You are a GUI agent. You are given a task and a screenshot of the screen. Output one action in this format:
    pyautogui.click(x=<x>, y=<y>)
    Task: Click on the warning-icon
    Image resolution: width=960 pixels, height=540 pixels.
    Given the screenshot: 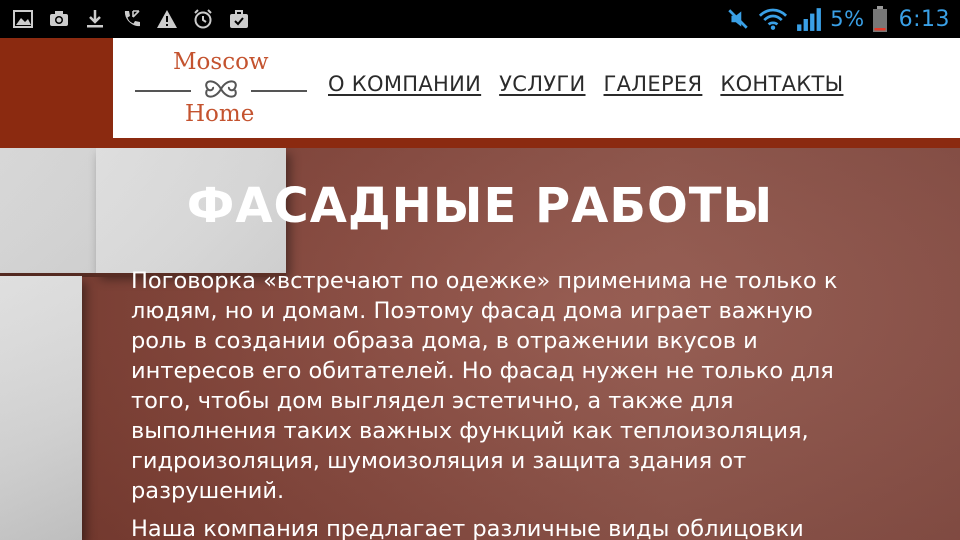 What is the action you would take?
    pyautogui.click(x=167, y=19)
    